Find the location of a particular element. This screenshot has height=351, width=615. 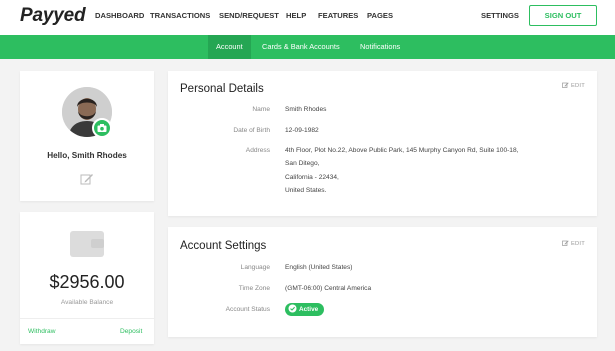

edit-profile-button is located at coordinates (87, 181).